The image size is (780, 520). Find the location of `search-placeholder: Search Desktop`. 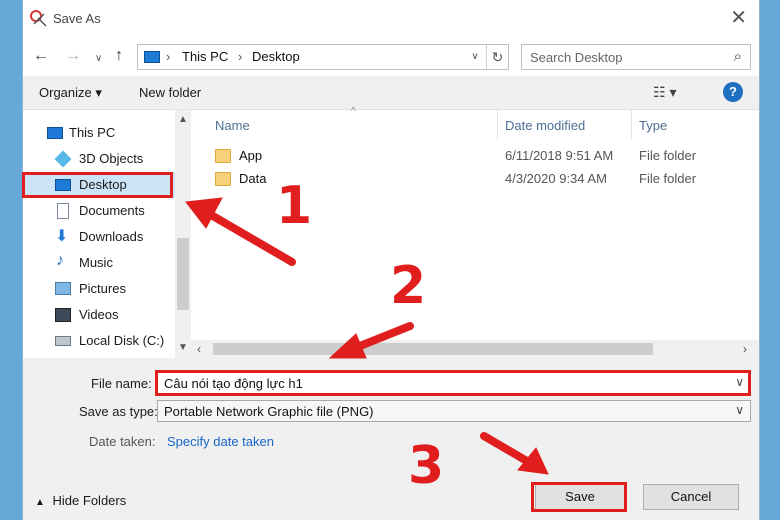

search-placeholder: Search Desktop is located at coordinates (576, 57).